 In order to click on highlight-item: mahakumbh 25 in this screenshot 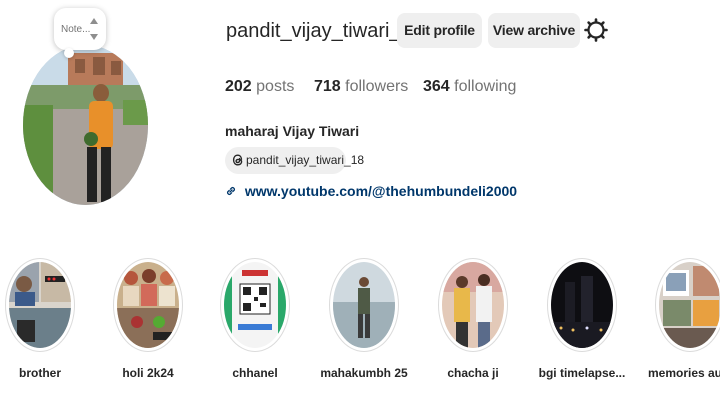, I will do `click(364, 319)`.